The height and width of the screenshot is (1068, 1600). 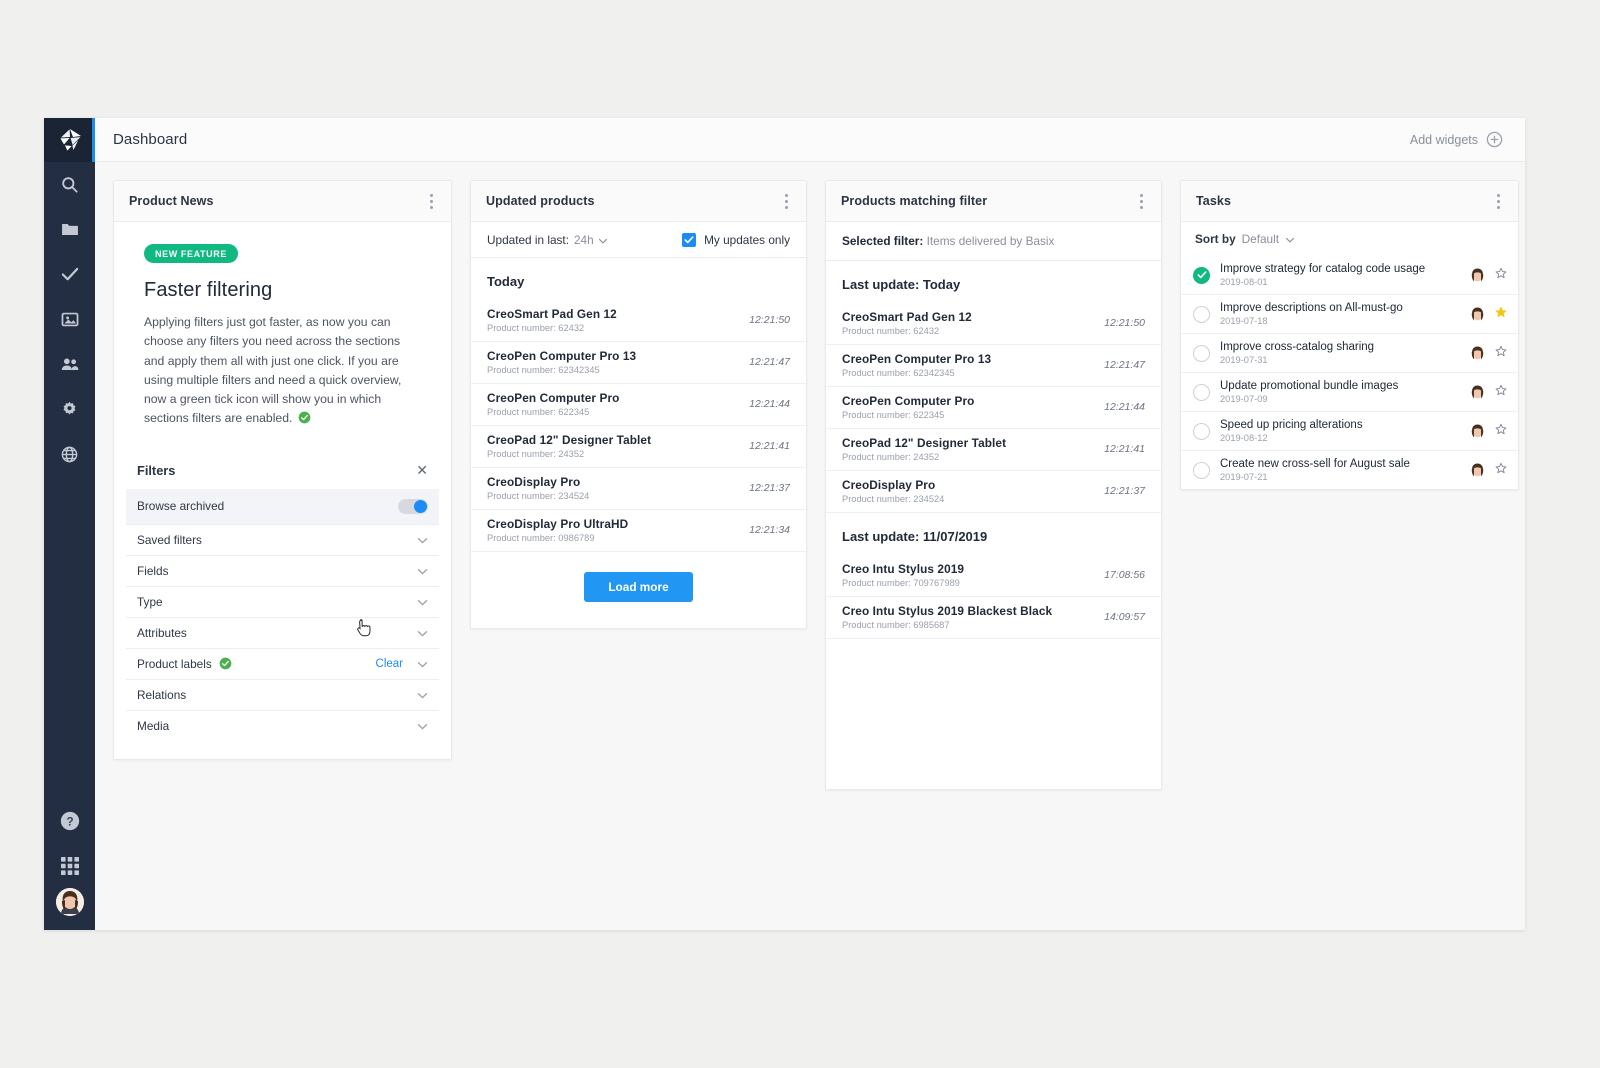 I want to click on sidebar-item-tasks, so click(x=69, y=274).